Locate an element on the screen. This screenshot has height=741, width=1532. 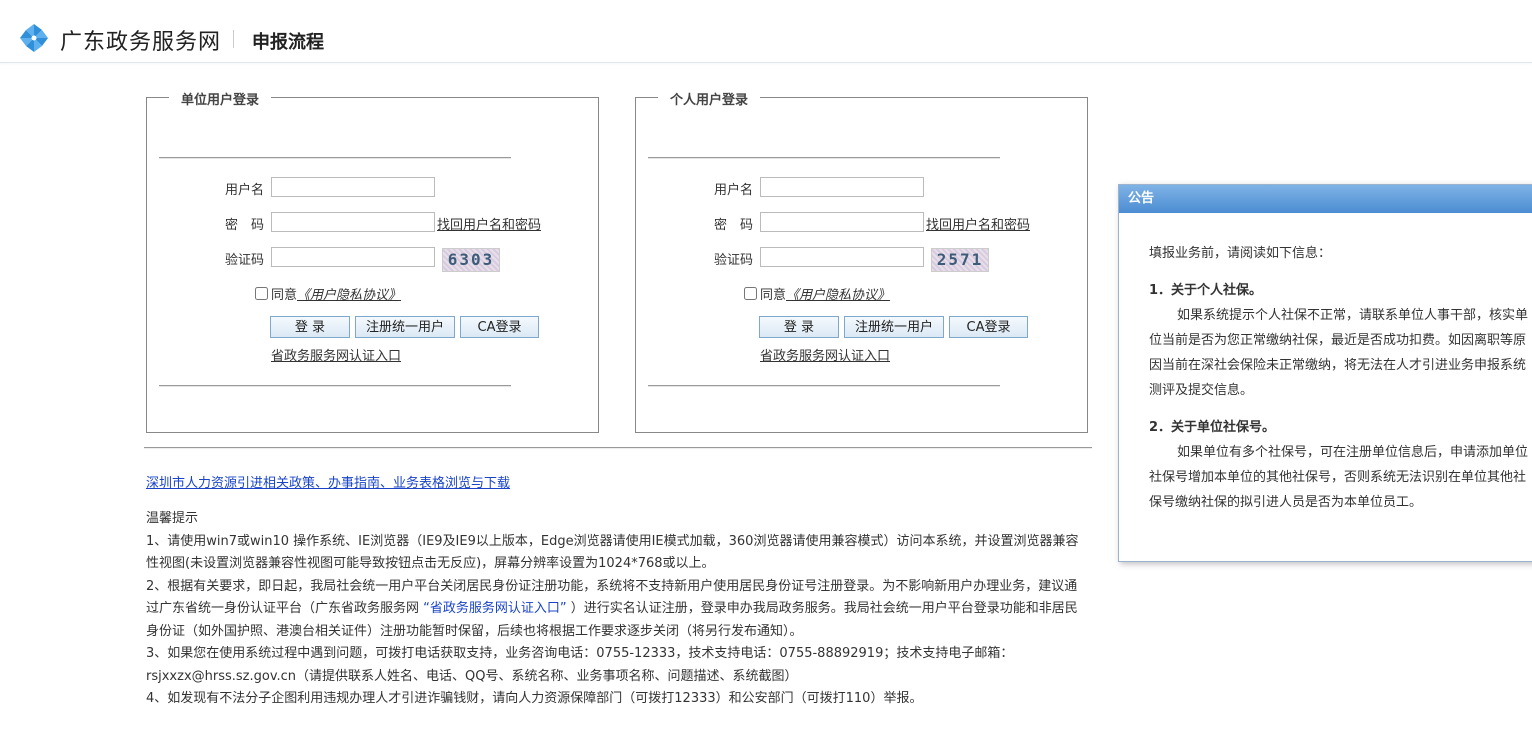
personal-forgot-password-link: 找回用户名和密码 is located at coordinates (978, 223).